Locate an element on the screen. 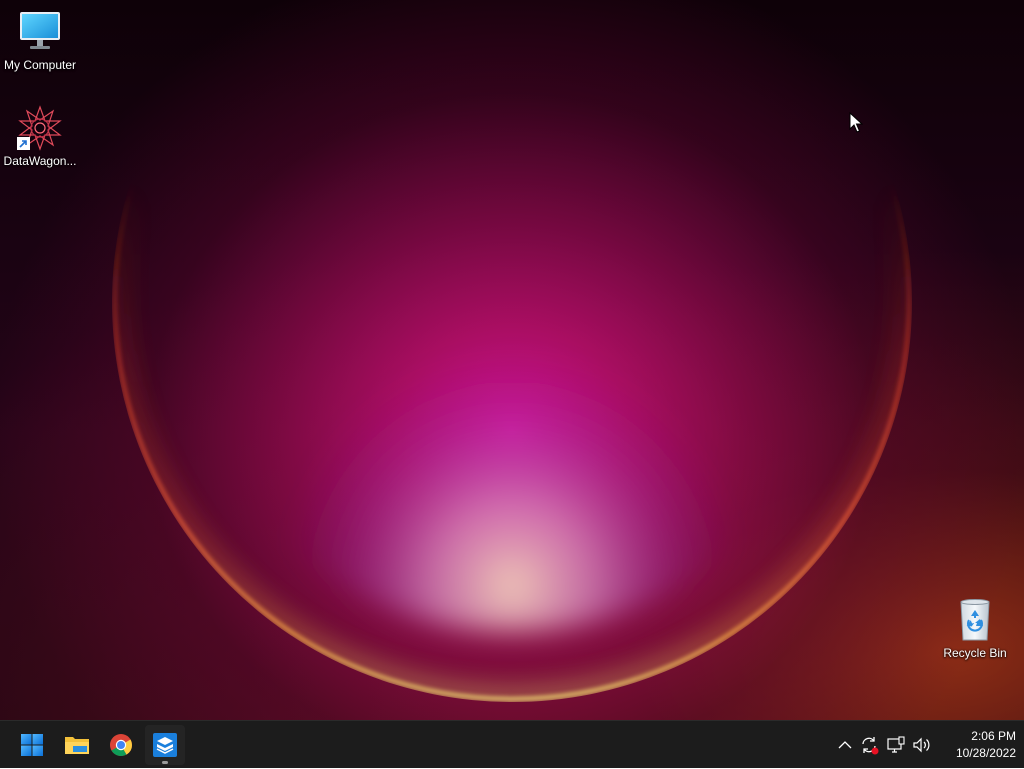  datawagon-taskbar-button is located at coordinates (165, 745).